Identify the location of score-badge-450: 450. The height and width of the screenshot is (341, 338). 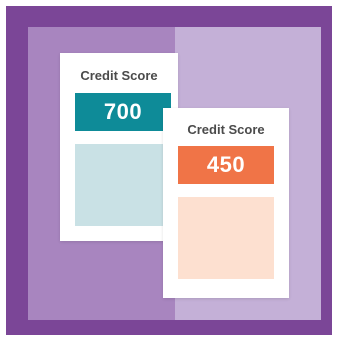
(226, 165).